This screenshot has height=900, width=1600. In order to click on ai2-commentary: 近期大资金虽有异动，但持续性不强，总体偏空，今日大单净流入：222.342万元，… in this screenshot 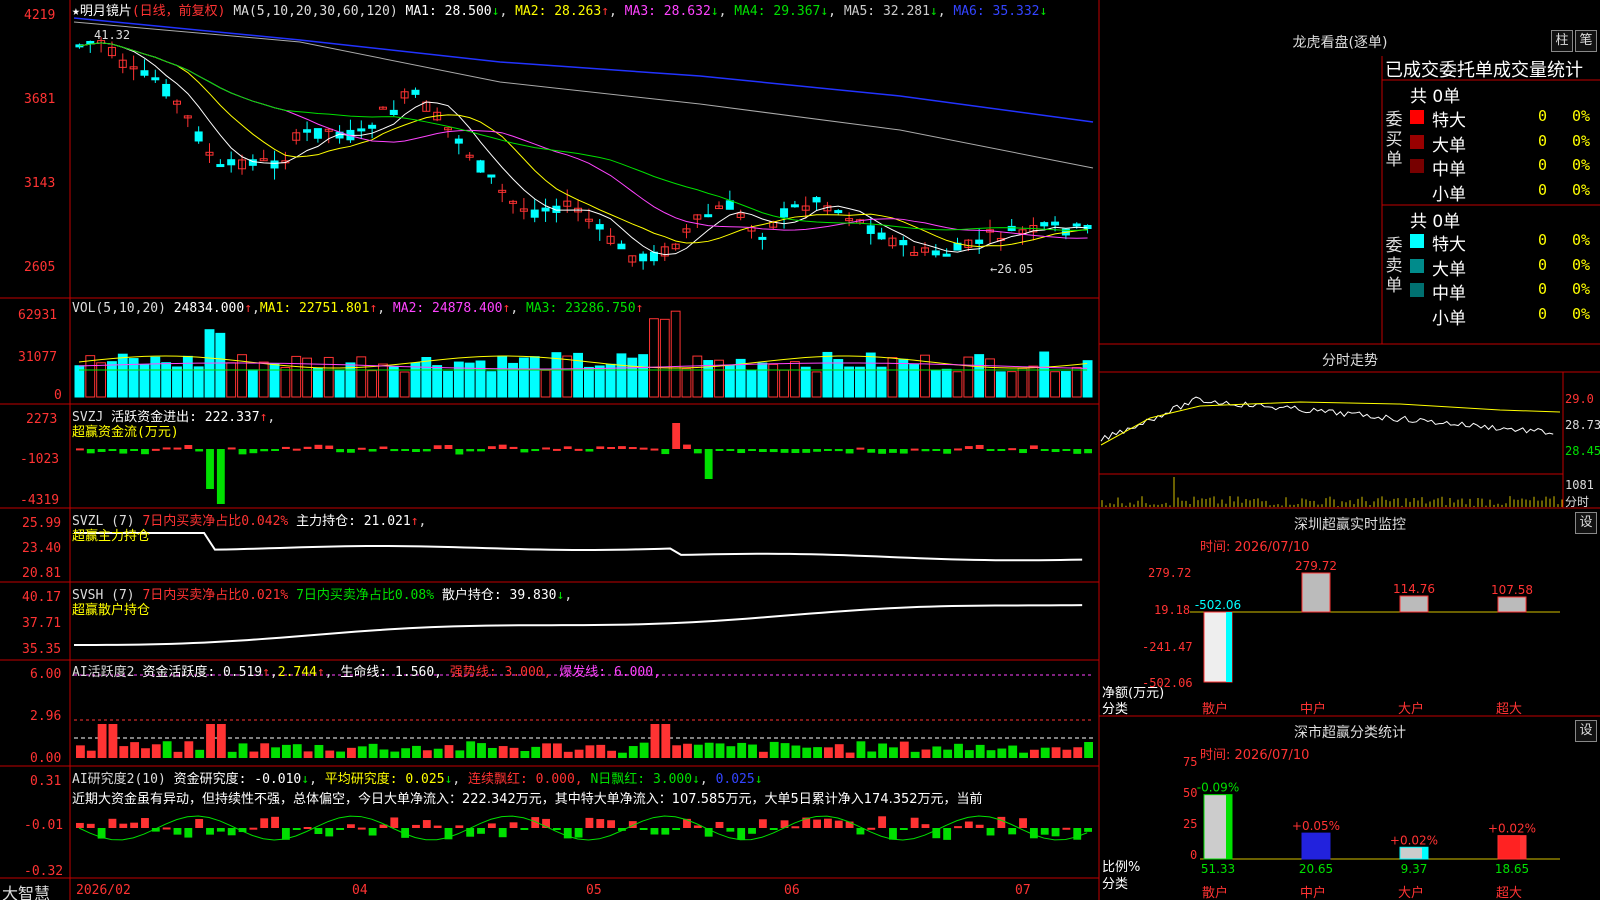, I will do `click(527, 799)`.